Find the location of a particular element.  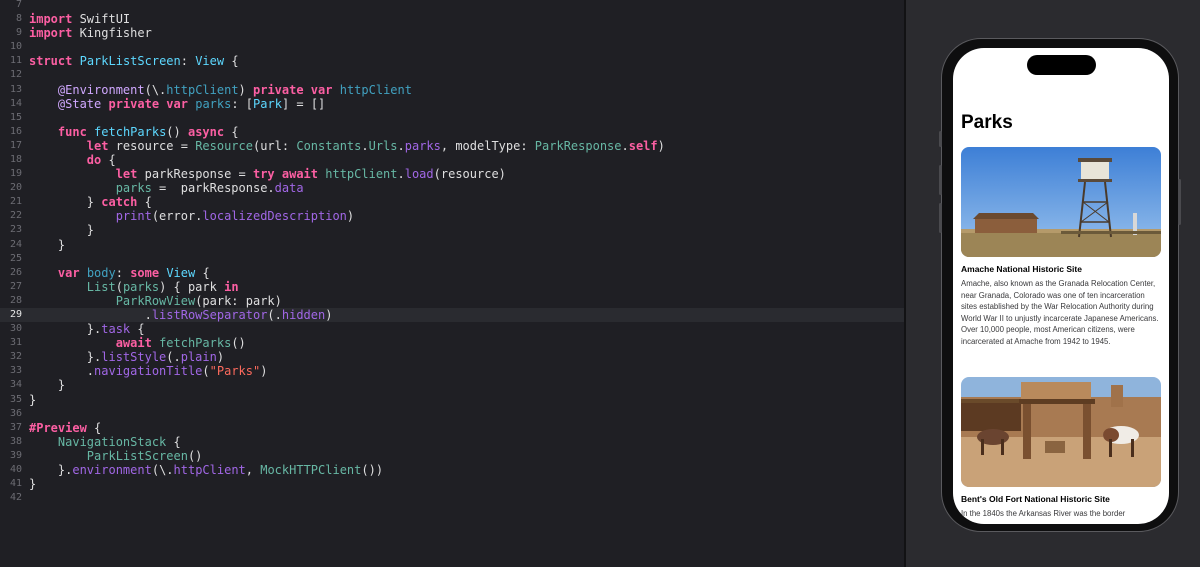

code-line: 7 is located at coordinates (452, 6).